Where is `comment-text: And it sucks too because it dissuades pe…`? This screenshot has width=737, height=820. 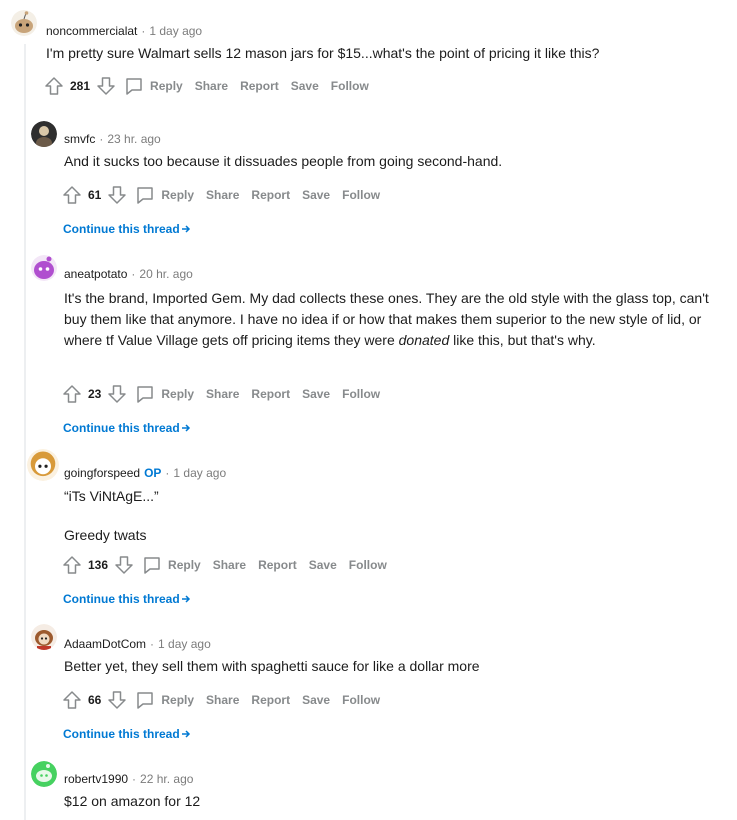
comment-text: And it sucks too because it dissuades pe… is located at coordinates (283, 161).